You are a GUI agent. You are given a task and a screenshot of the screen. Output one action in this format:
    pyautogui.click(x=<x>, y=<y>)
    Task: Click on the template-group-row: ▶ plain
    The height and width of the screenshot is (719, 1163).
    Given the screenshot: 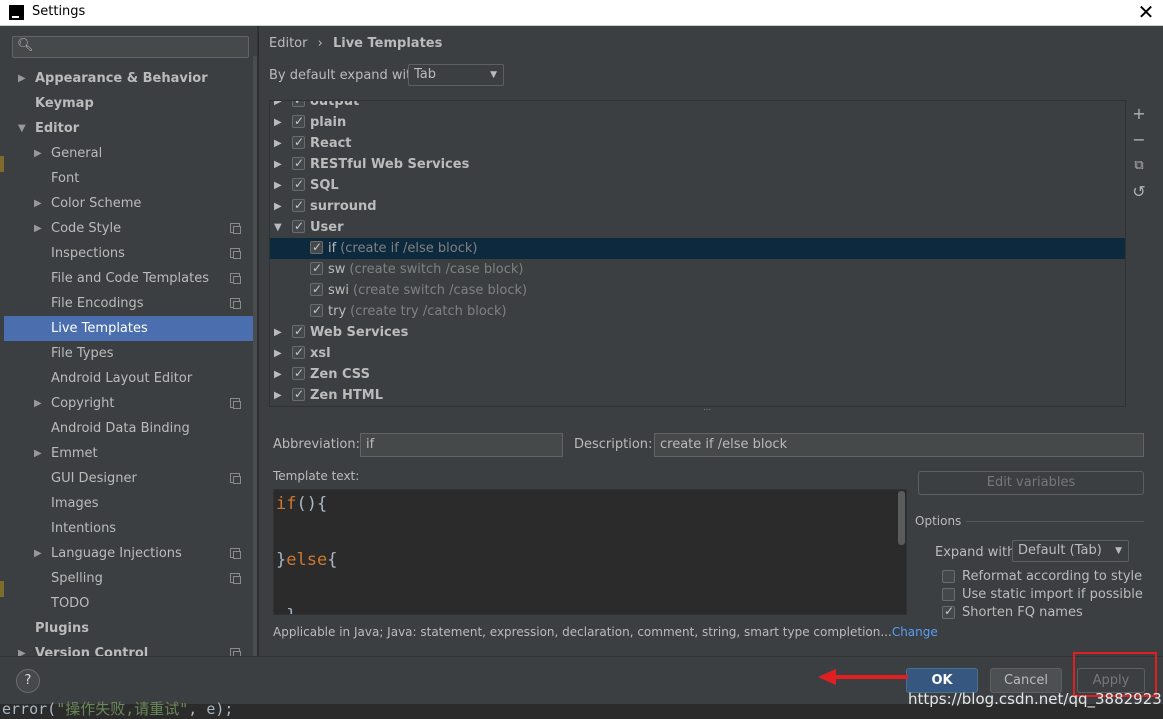 What is the action you would take?
    pyautogui.click(x=697, y=122)
    